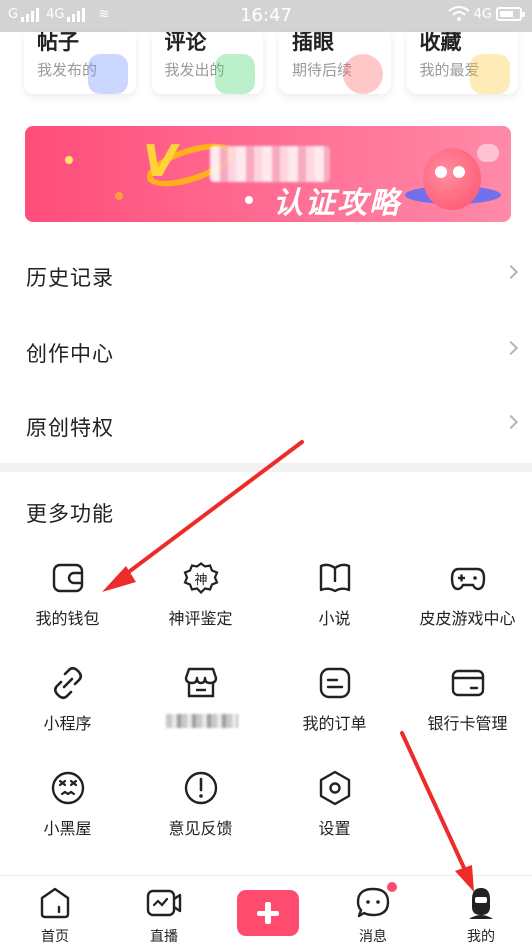  Describe the element at coordinates (107, 74) in the screenshot. I see `posts-icon` at that location.